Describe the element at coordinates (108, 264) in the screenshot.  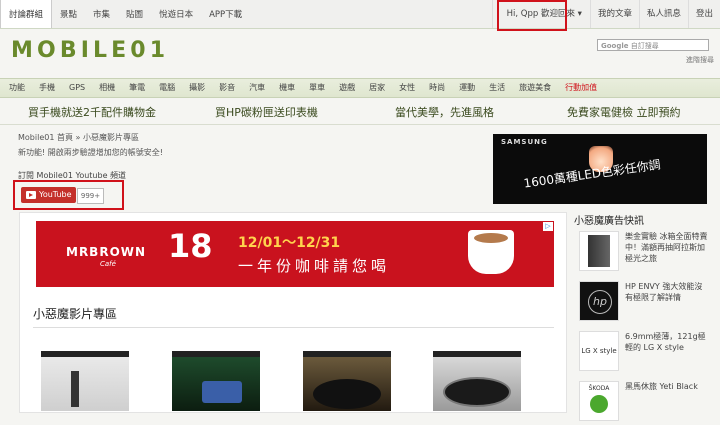
I see `banner-sub: Café` at that location.